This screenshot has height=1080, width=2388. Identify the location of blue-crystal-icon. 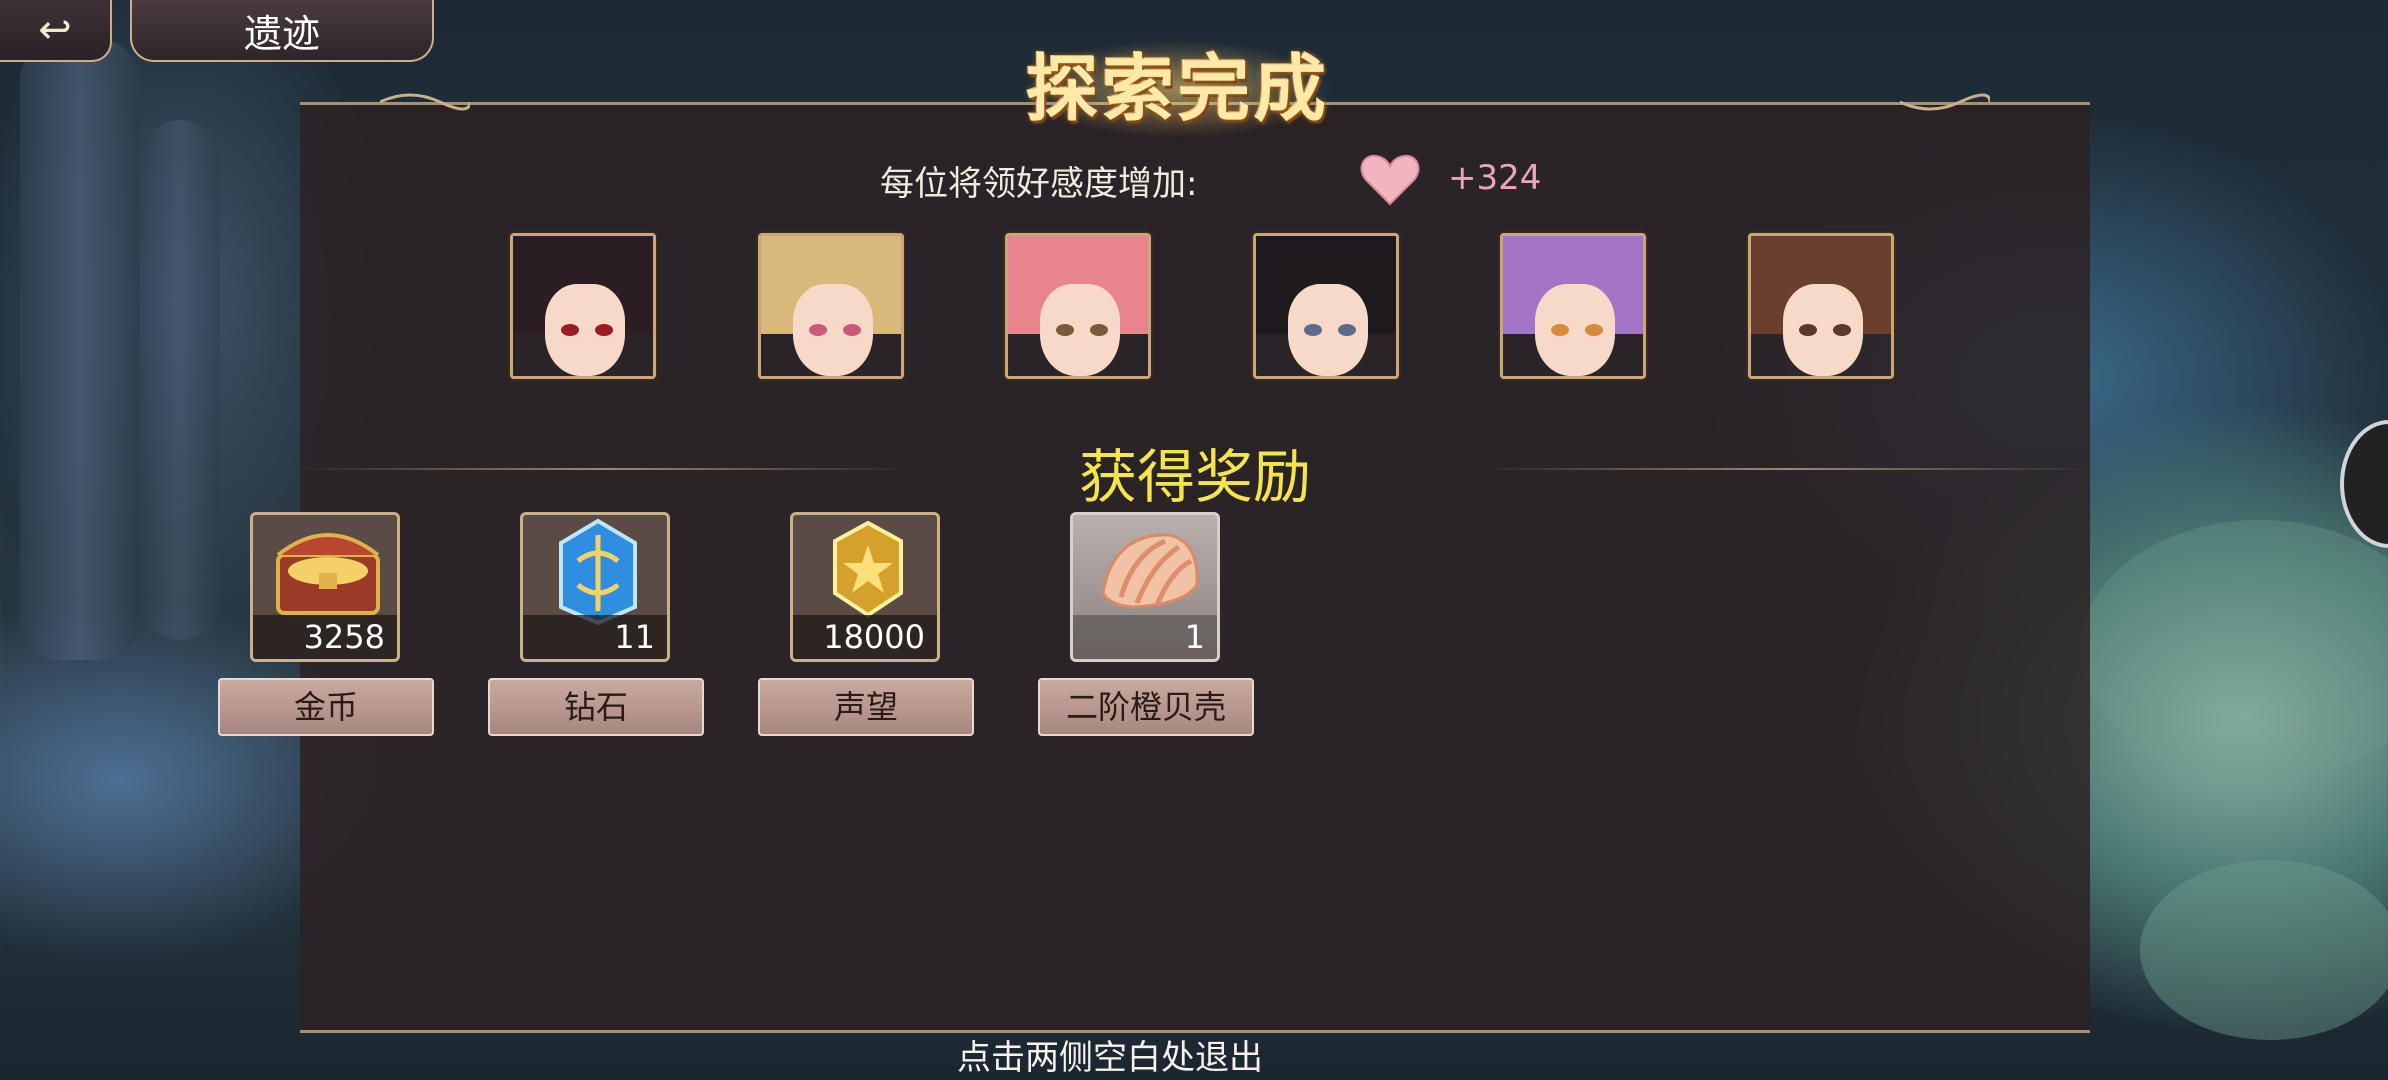
(598, 572).